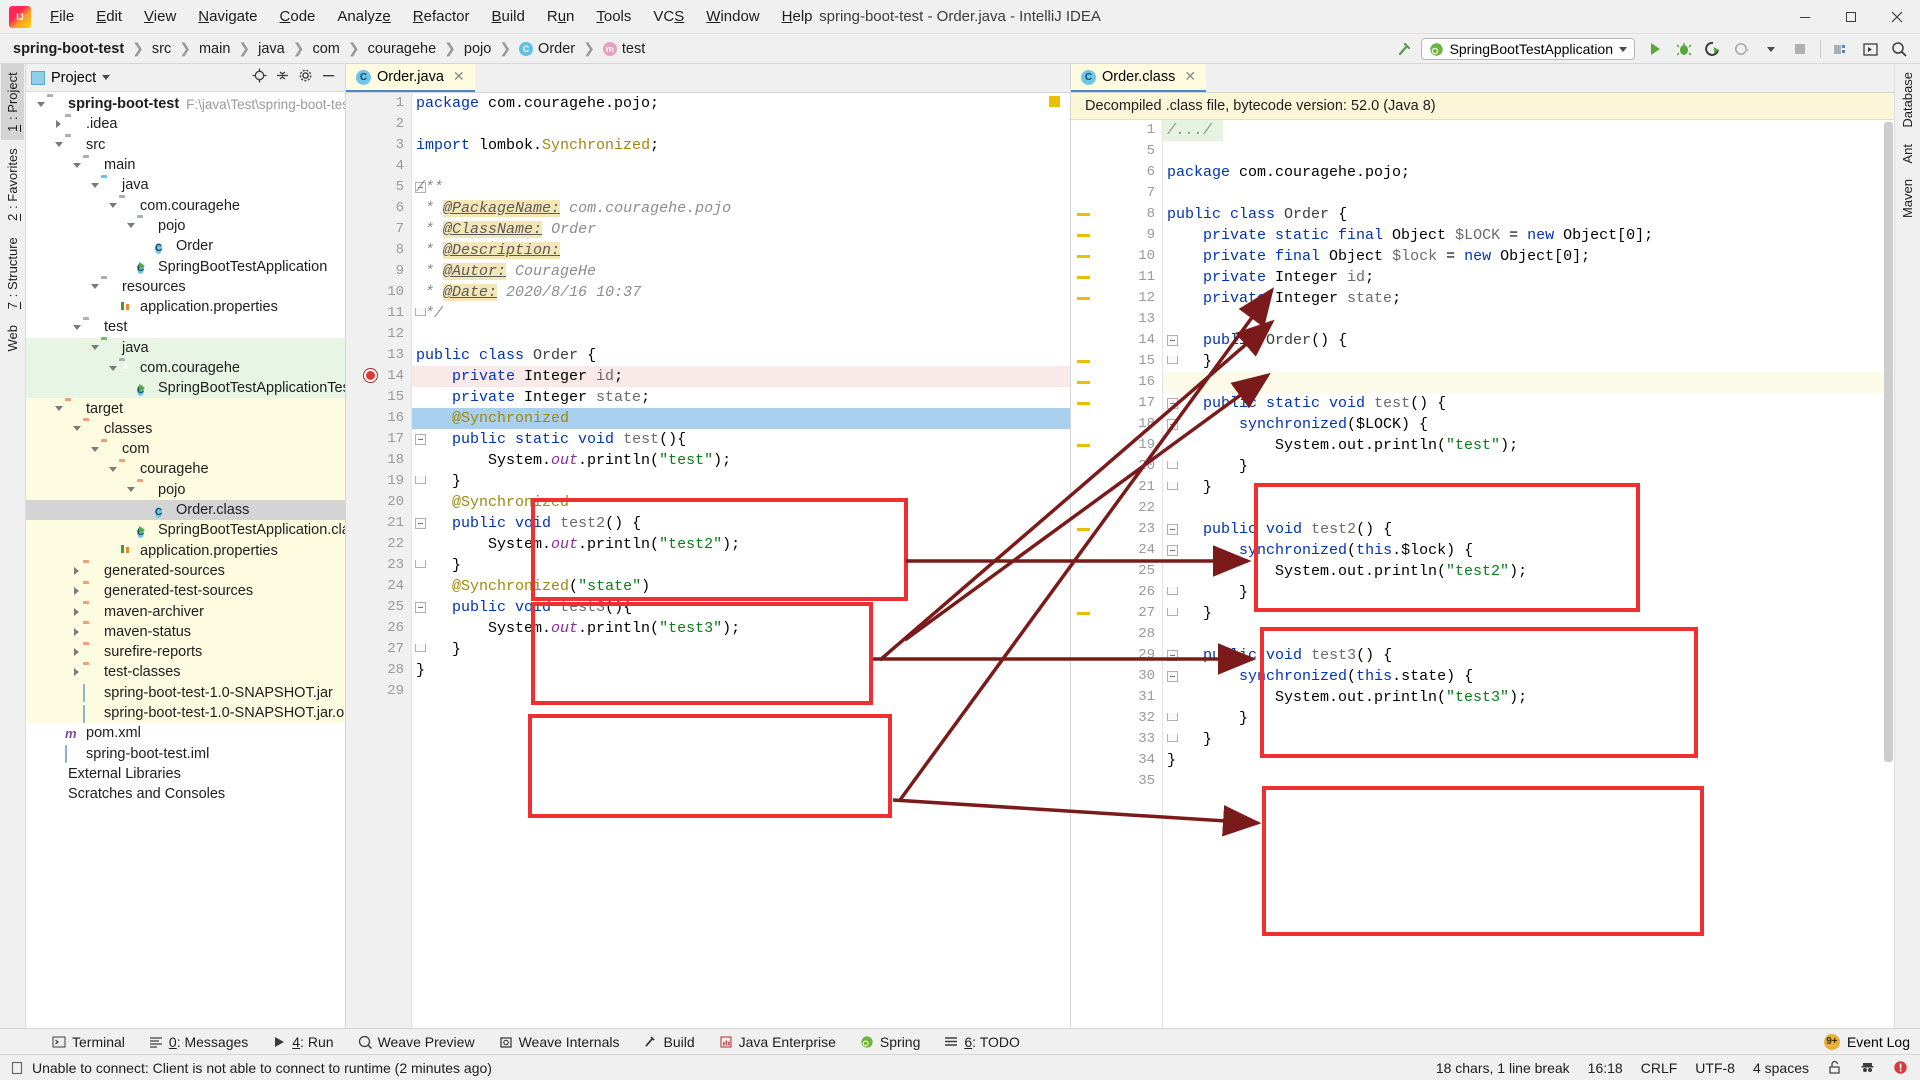 This screenshot has width=1920, height=1080. I want to click on line-number: 31, so click(1116, 697).